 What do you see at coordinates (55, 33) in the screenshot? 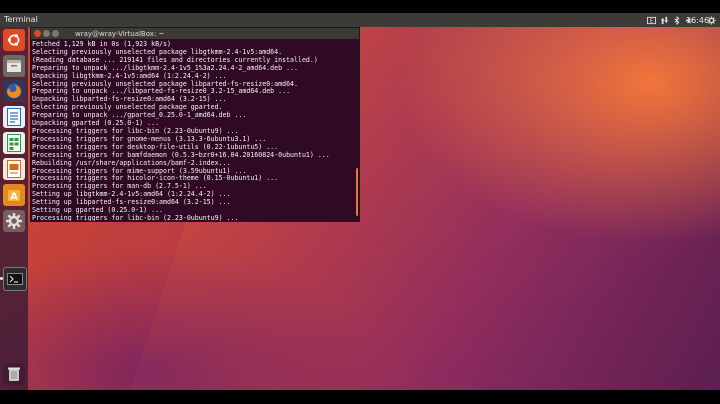
I see `maximize-button` at bounding box center [55, 33].